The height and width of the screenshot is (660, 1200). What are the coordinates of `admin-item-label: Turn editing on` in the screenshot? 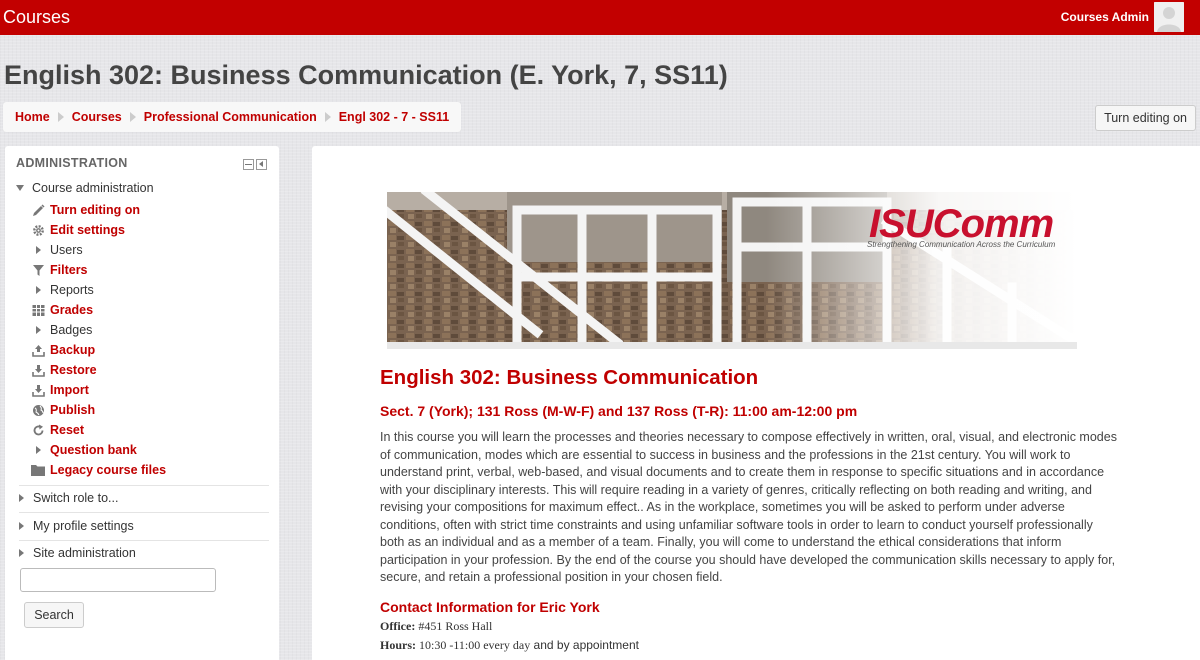 It's located at (95, 210).